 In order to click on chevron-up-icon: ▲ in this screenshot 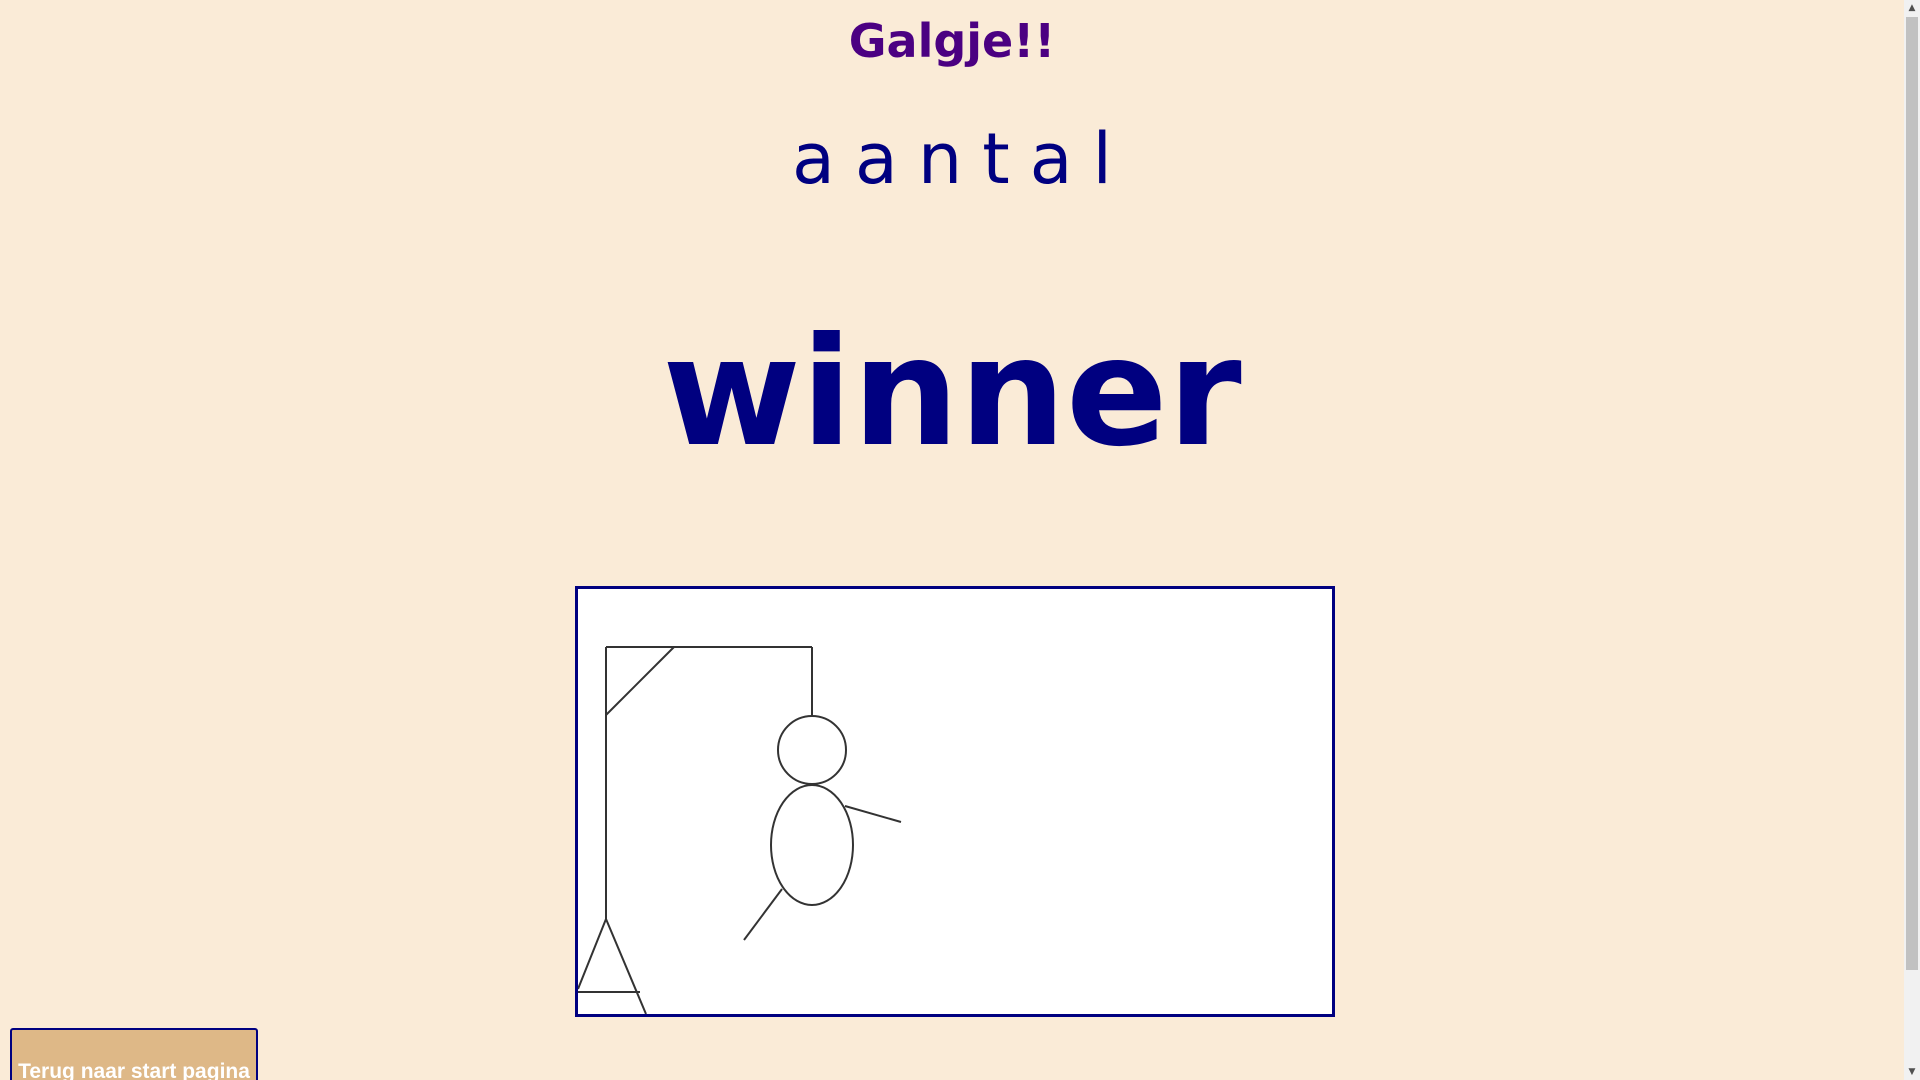, I will do `click(1912, 8)`.